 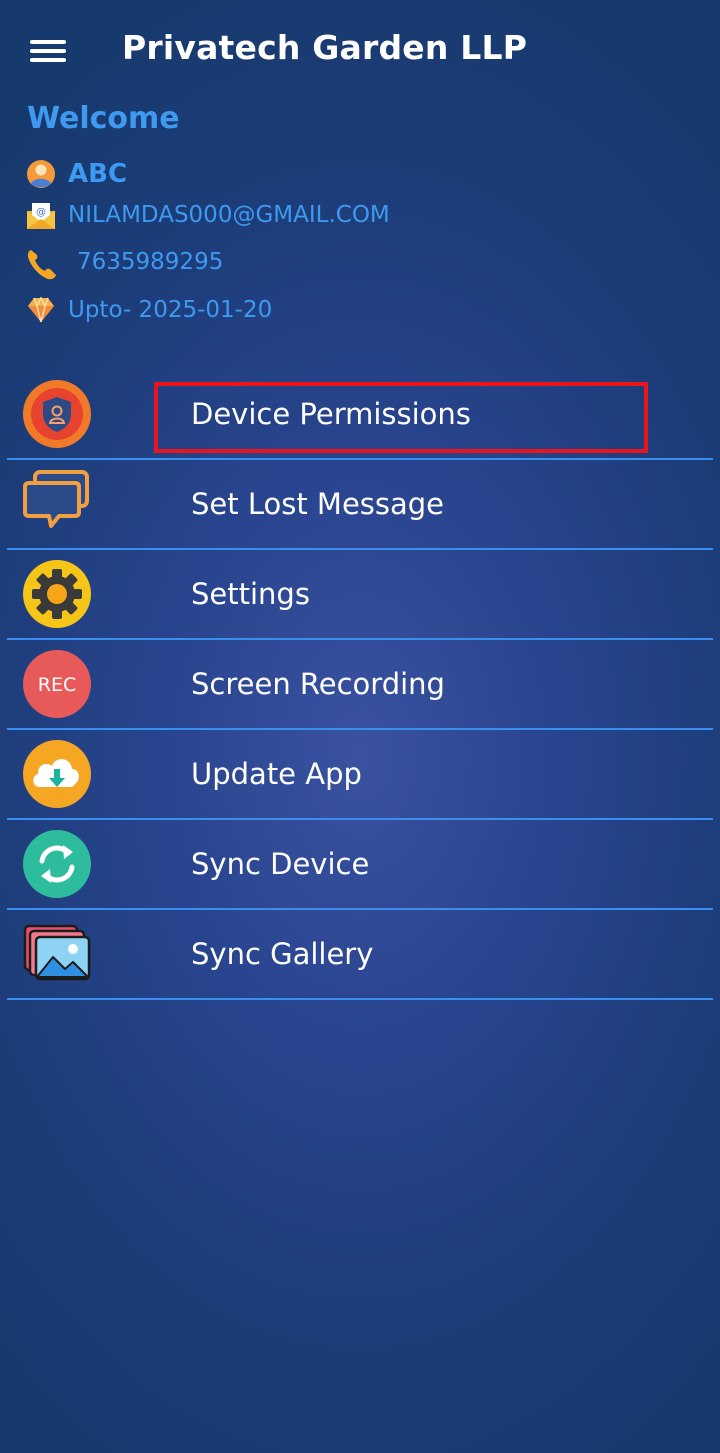 I want to click on hamburger-menu-icon, so click(x=48, y=51).